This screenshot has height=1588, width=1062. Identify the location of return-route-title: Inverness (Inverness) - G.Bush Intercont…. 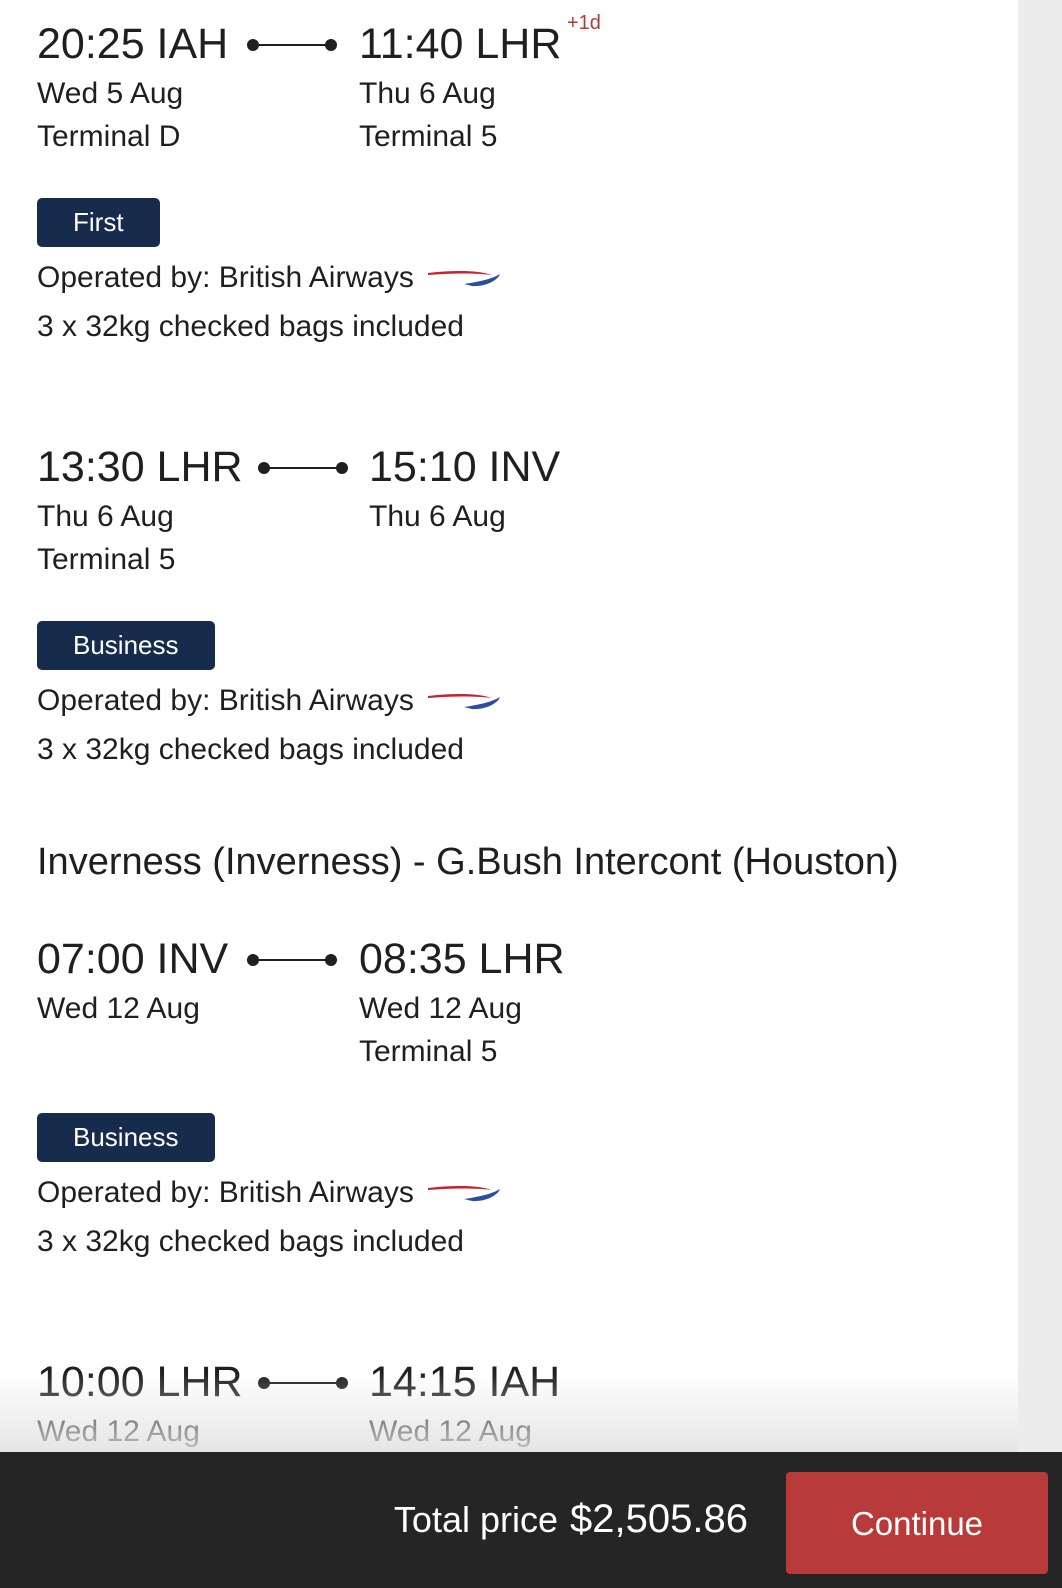
(468, 862).